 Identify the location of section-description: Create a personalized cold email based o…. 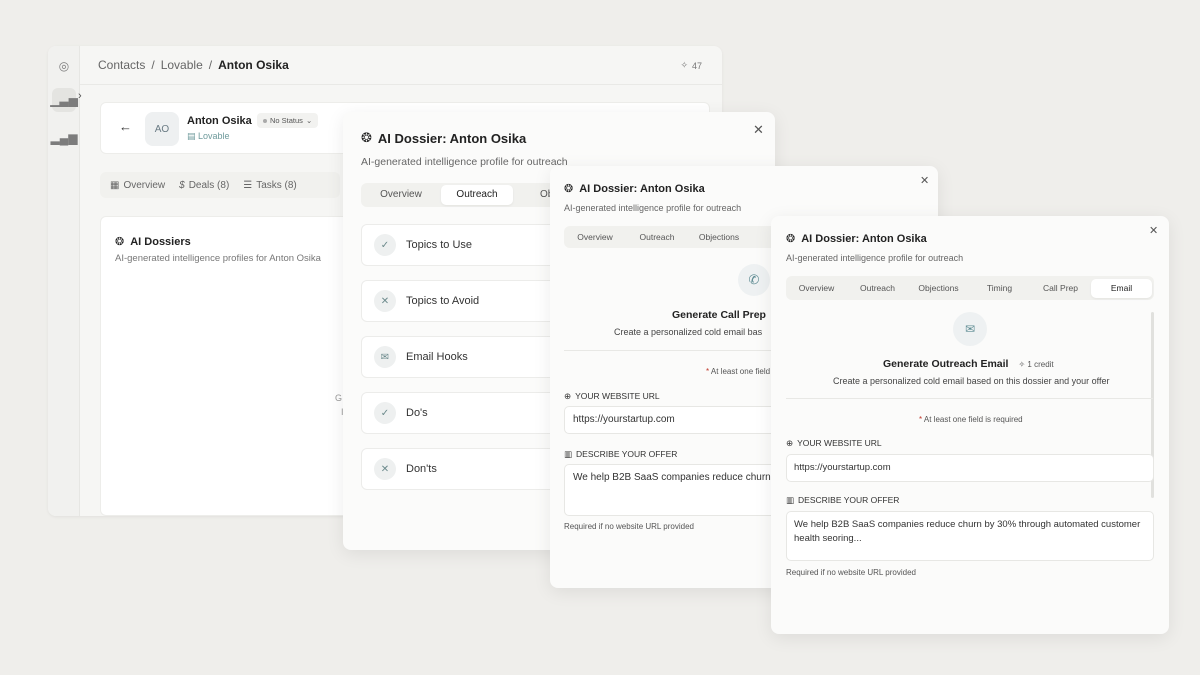
(971, 381).